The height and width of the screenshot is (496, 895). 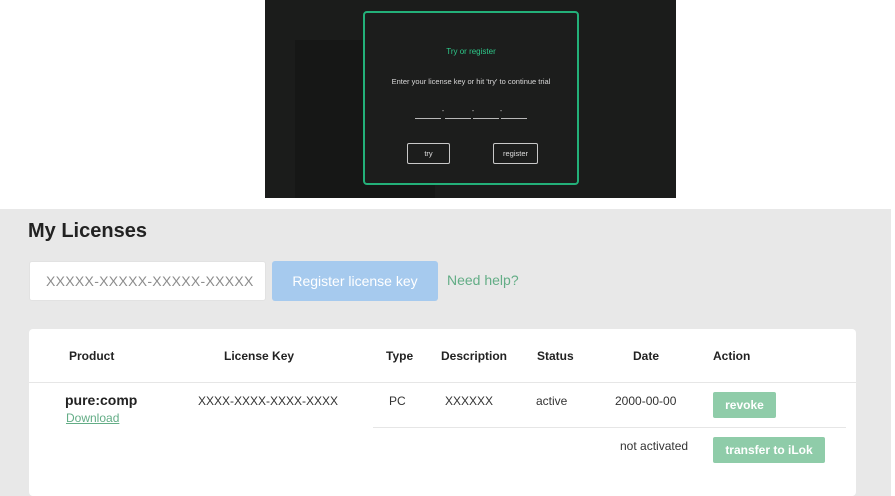 I want to click on transfer-to-ilok-button: transfer to iLok, so click(x=769, y=450).